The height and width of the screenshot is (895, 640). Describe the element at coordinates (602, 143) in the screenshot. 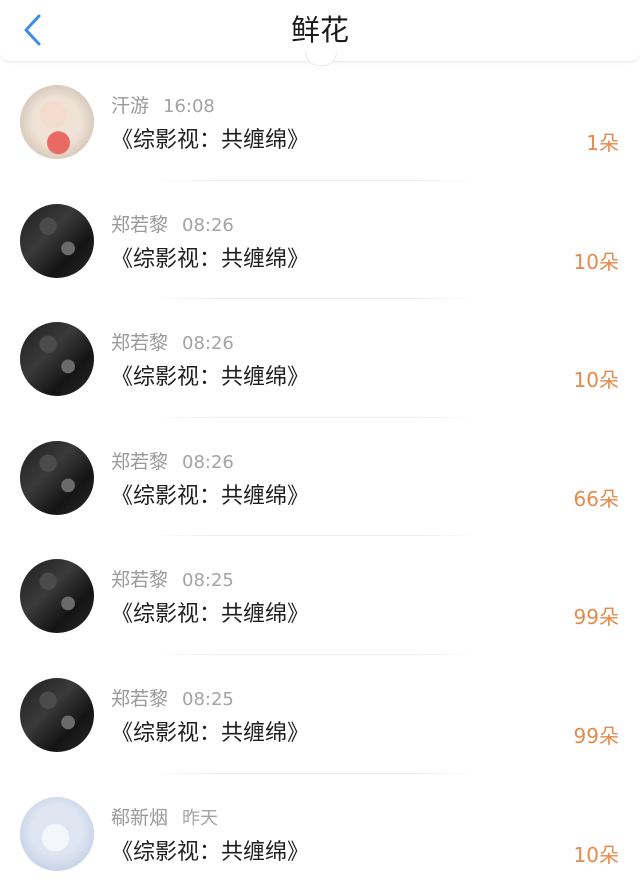

I see `flower-count: 1朵` at that location.